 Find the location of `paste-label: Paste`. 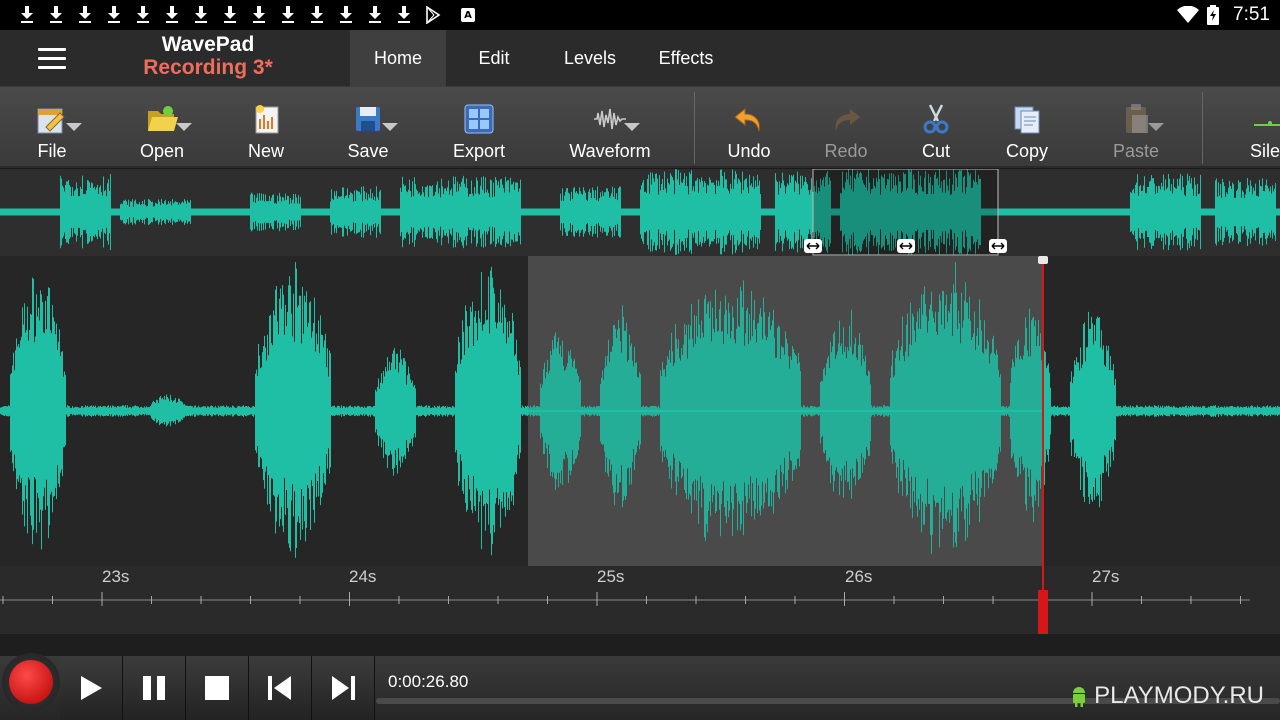

paste-label: Paste is located at coordinates (1136, 151).